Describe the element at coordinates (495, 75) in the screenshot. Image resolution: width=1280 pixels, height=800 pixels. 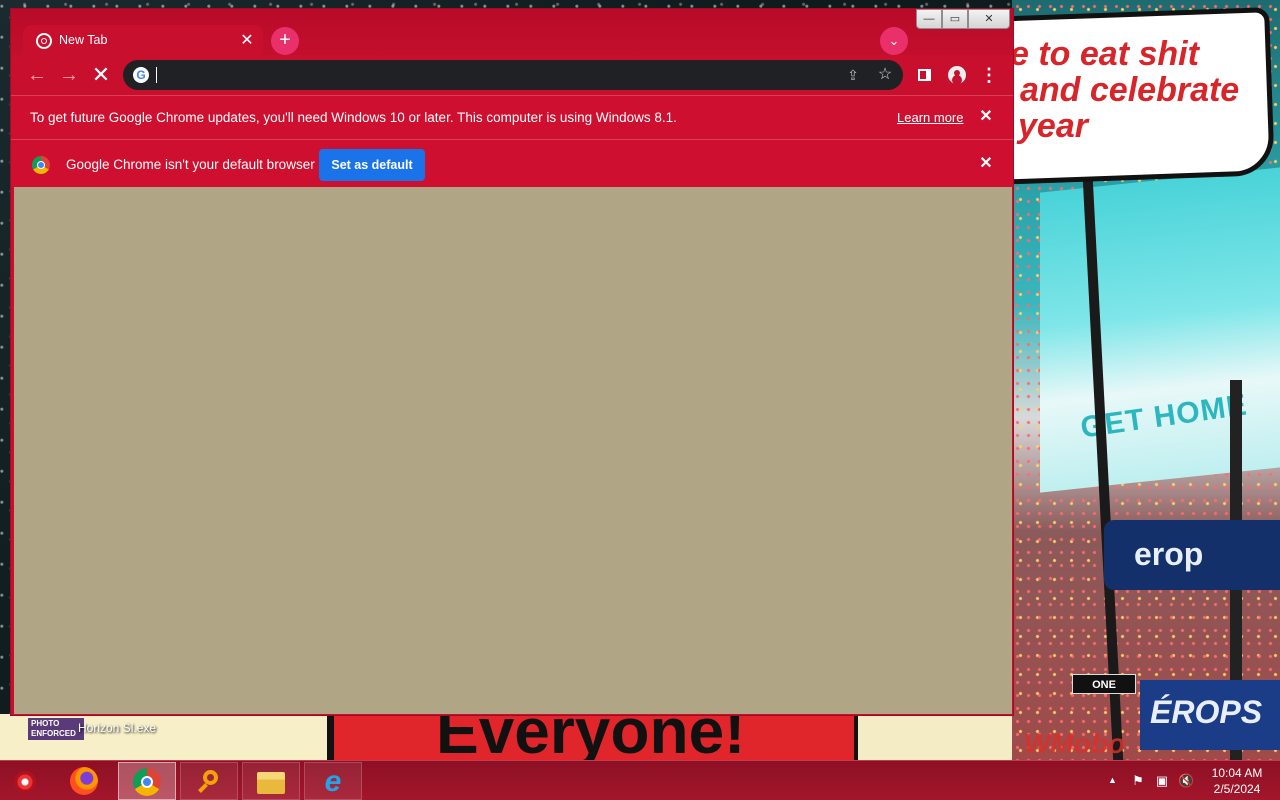
I see `address-bar-input` at that location.